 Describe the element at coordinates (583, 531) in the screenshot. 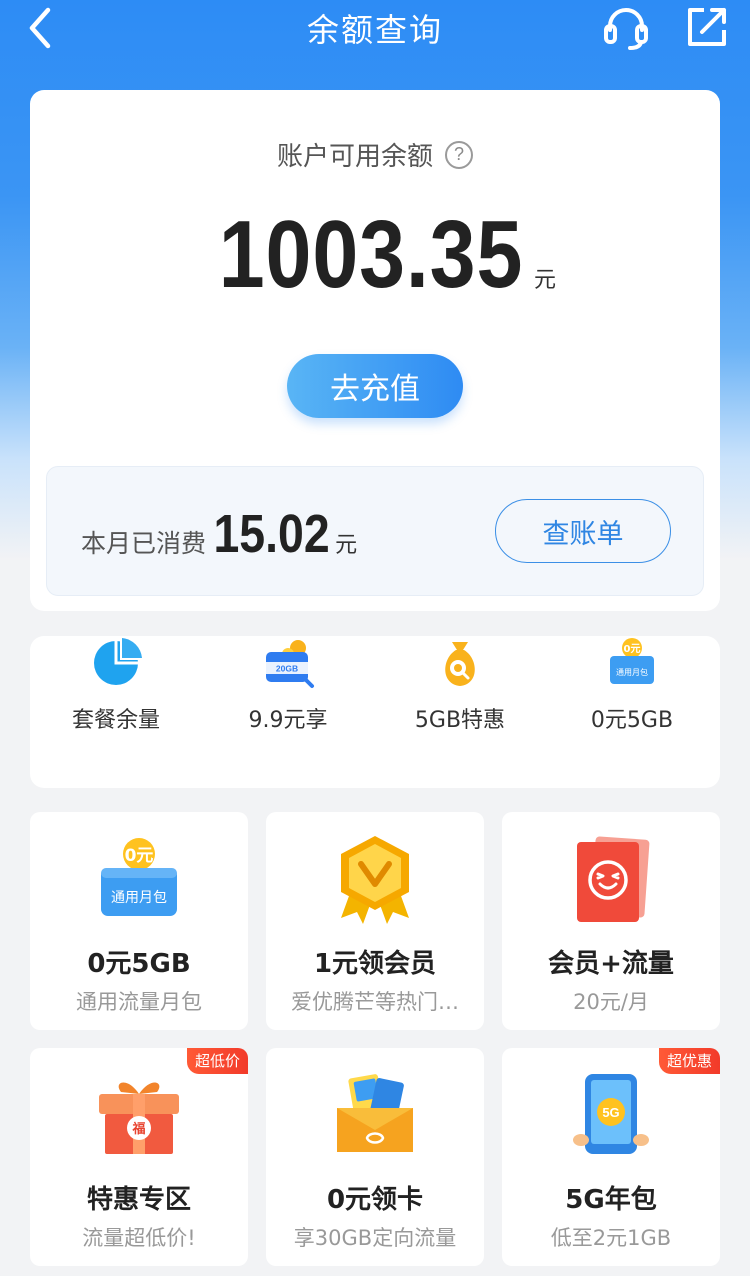

I see `view-bill-button: 查账单` at that location.